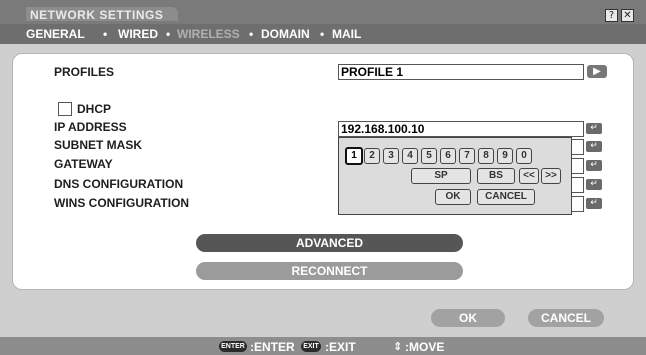  I want to click on footer-bar, so click(323, 346).